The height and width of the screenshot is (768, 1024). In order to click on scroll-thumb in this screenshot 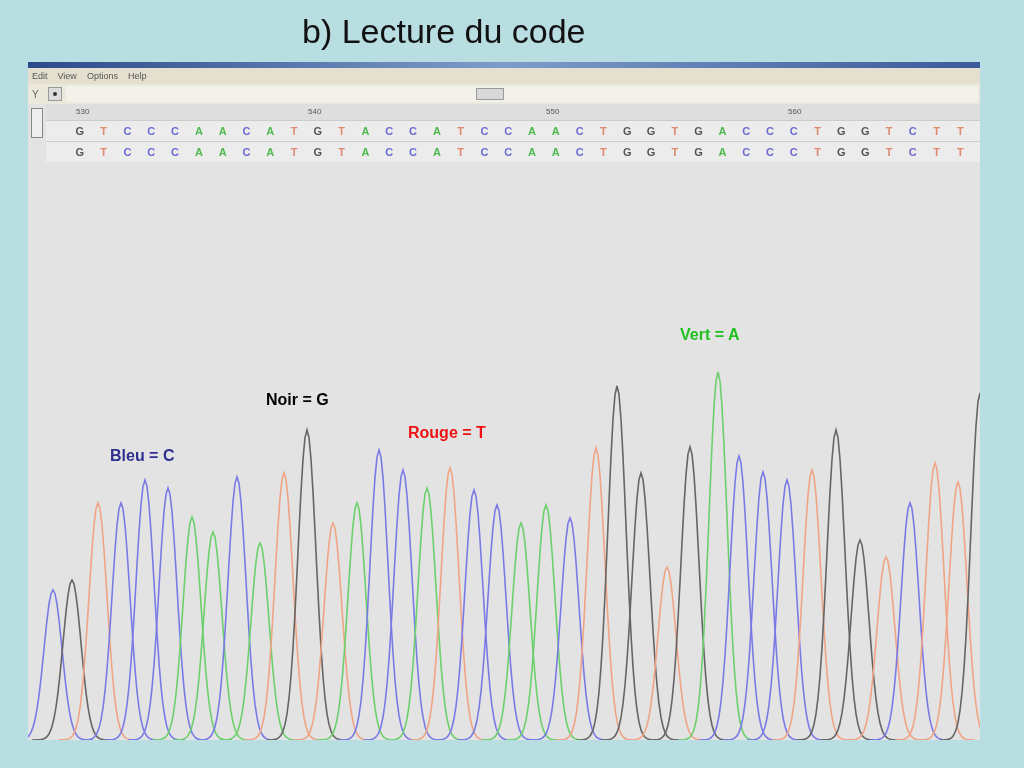, I will do `click(490, 94)`.